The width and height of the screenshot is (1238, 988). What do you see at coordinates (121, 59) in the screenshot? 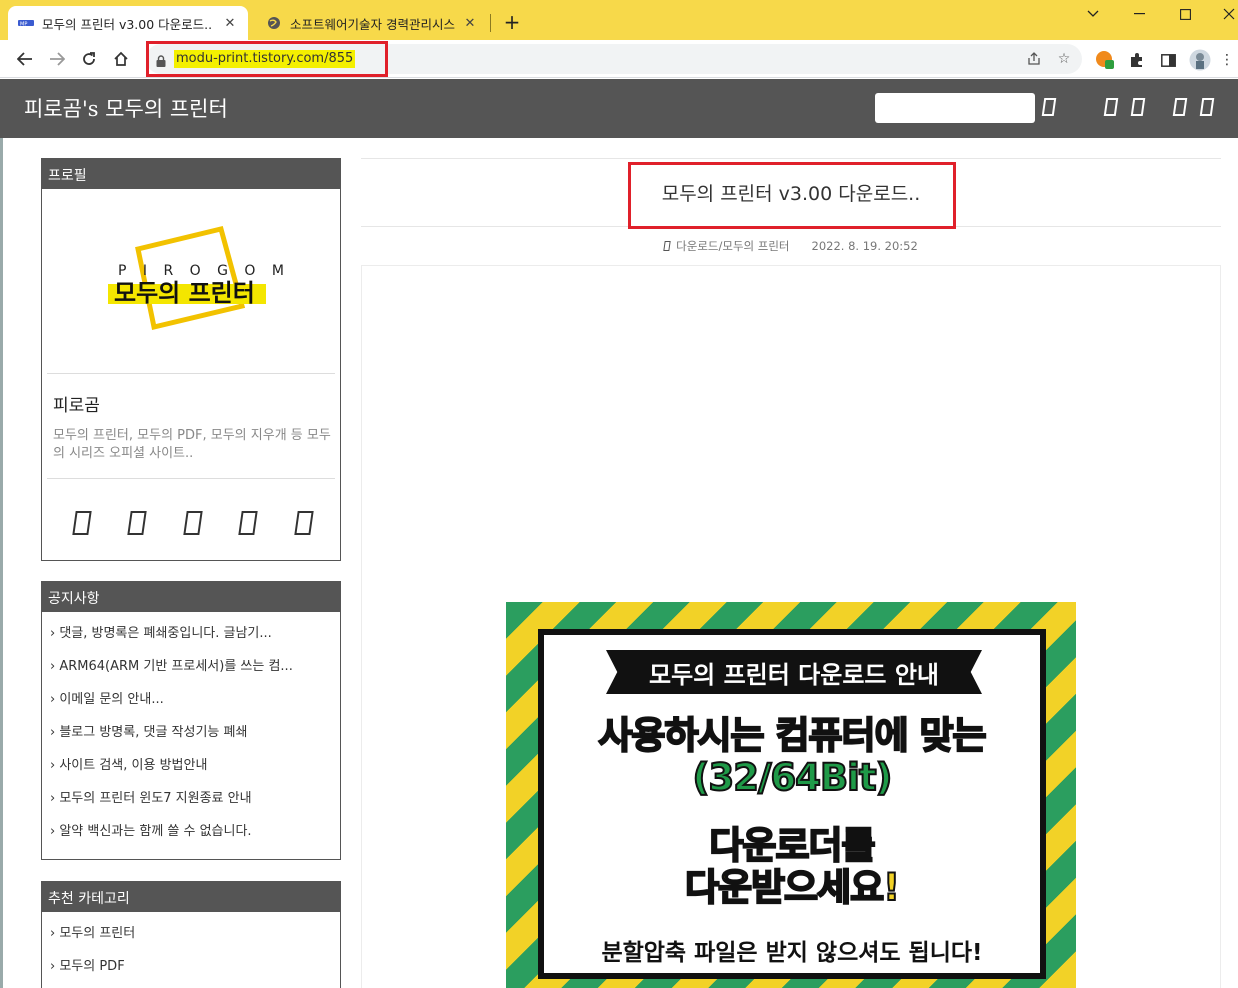
I see `home-icon` at bounding box center [121, 59].